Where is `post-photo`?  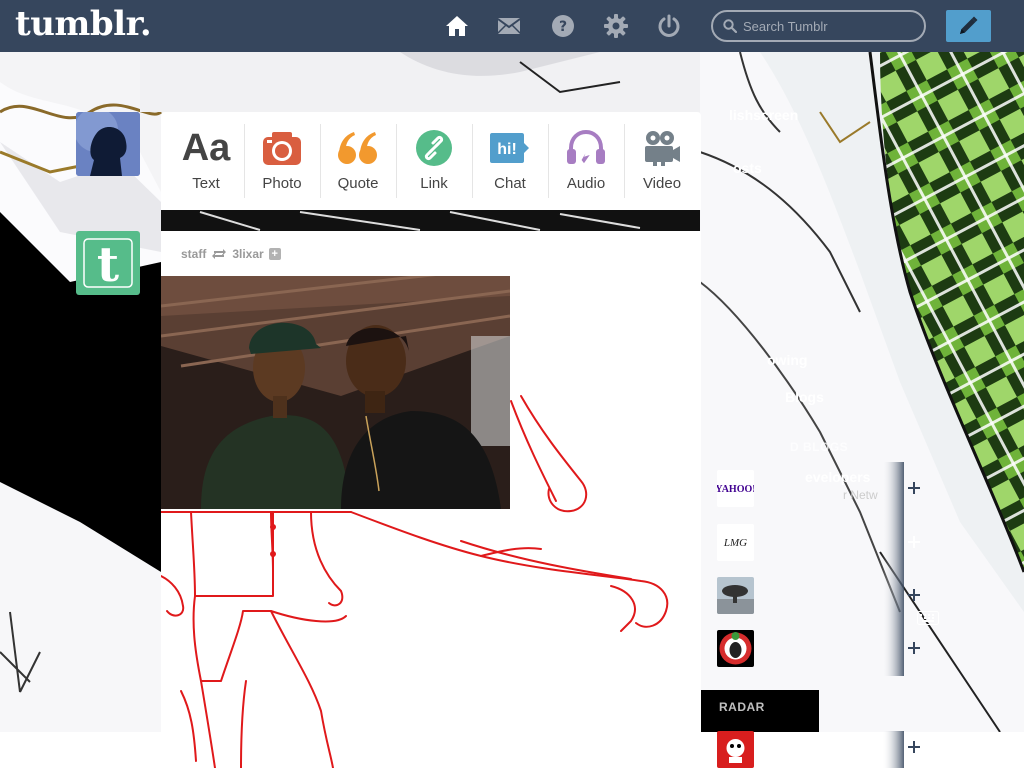 post-photo is located at coordinates (335, 392).